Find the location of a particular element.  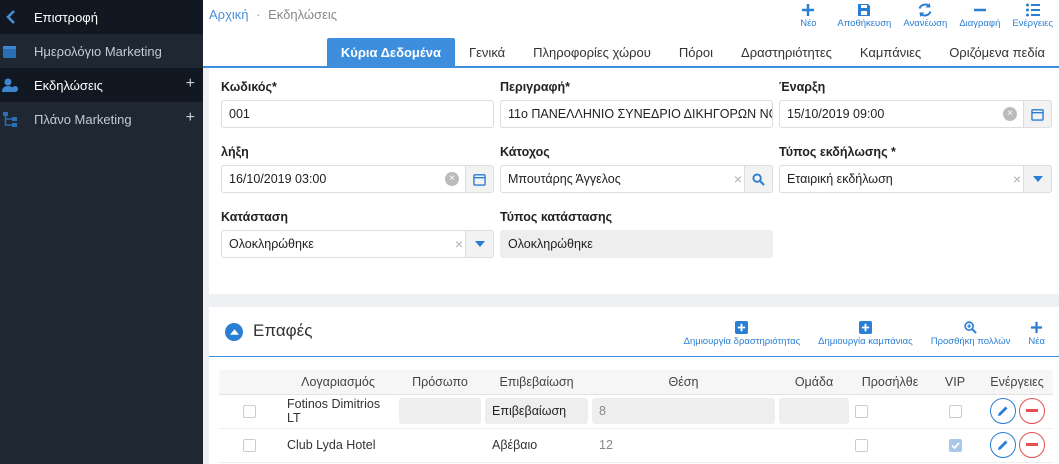

owner-label: Κάτοχος is located at coordinates (525, 152).